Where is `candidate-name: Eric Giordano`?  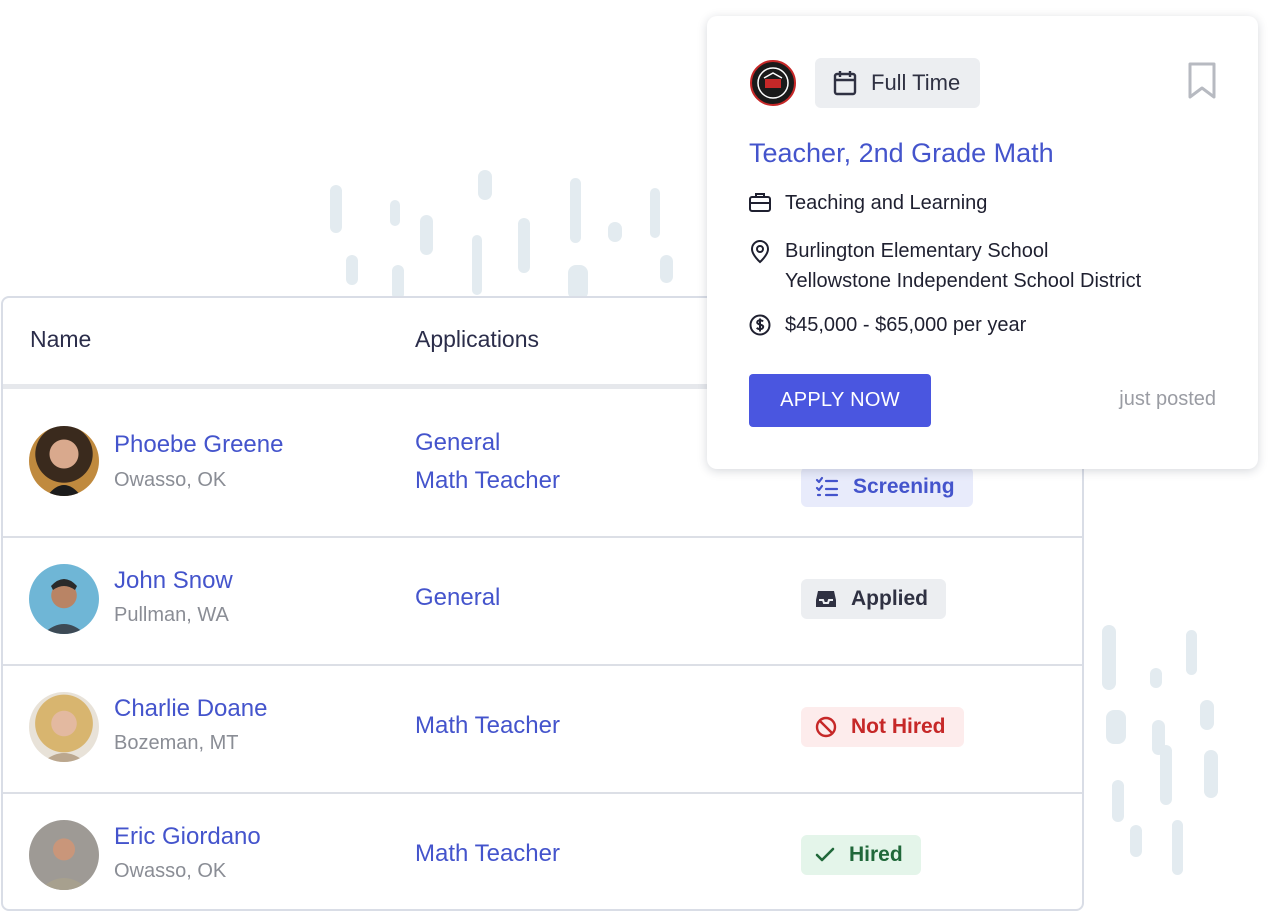 candidate-name: Eric Giordano is located at coordinates (187, 837).